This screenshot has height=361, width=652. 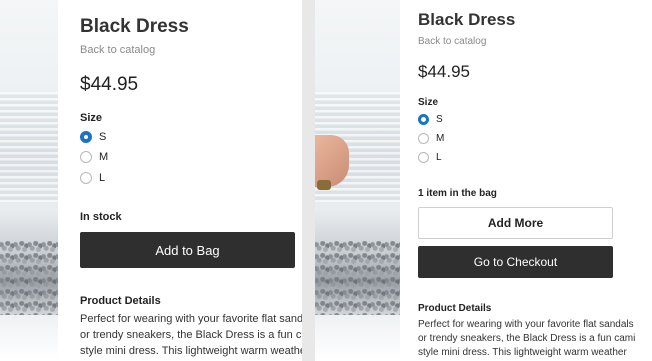 What do you see at coordinates (101, 217) in the screenshot?
I see `stock-status: In stock` at bounding box center [101, 217].